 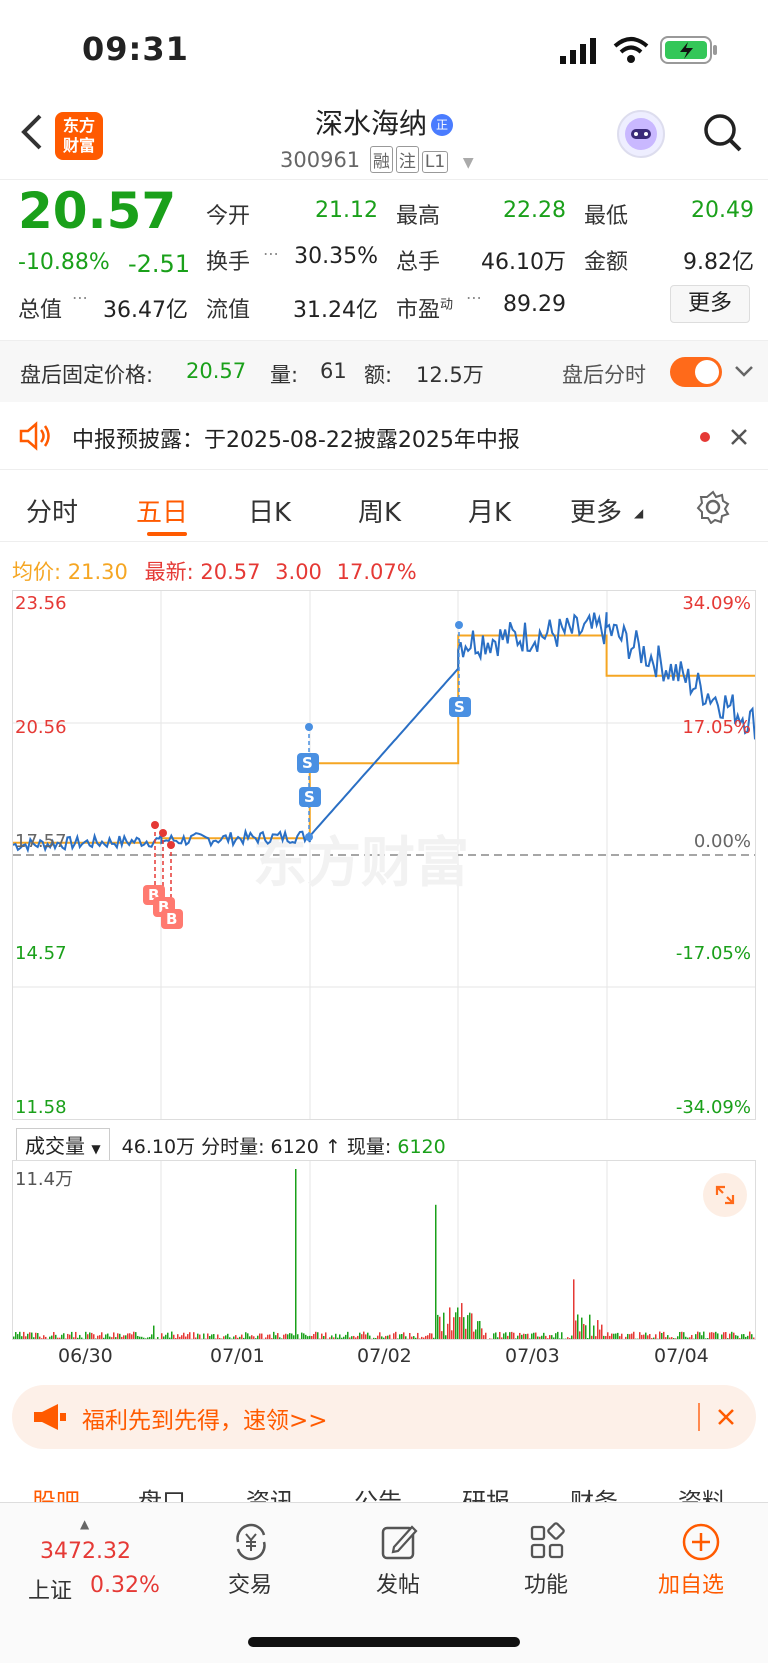 I want to click on pe-label-text: 市盈, so click(x=418, y=310).